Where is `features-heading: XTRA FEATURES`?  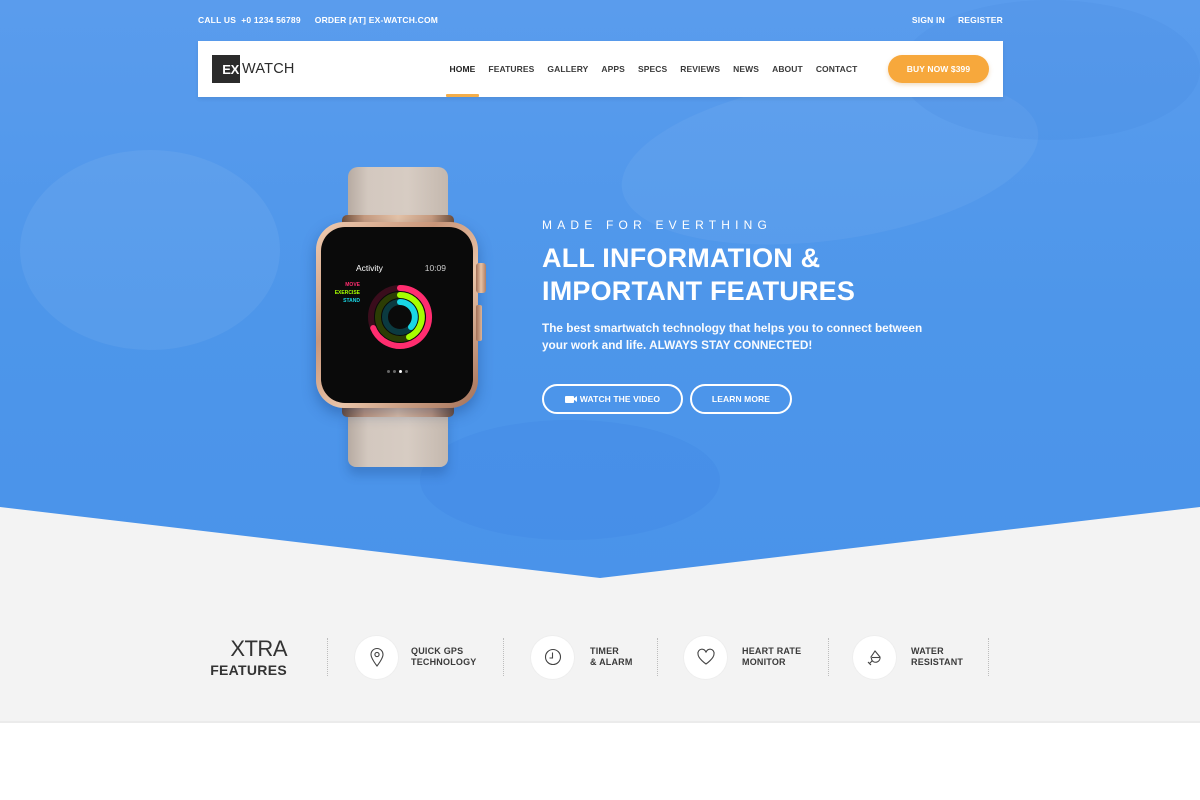
features-heading: XTRA FEATURES is located at coordinates (243, 657).